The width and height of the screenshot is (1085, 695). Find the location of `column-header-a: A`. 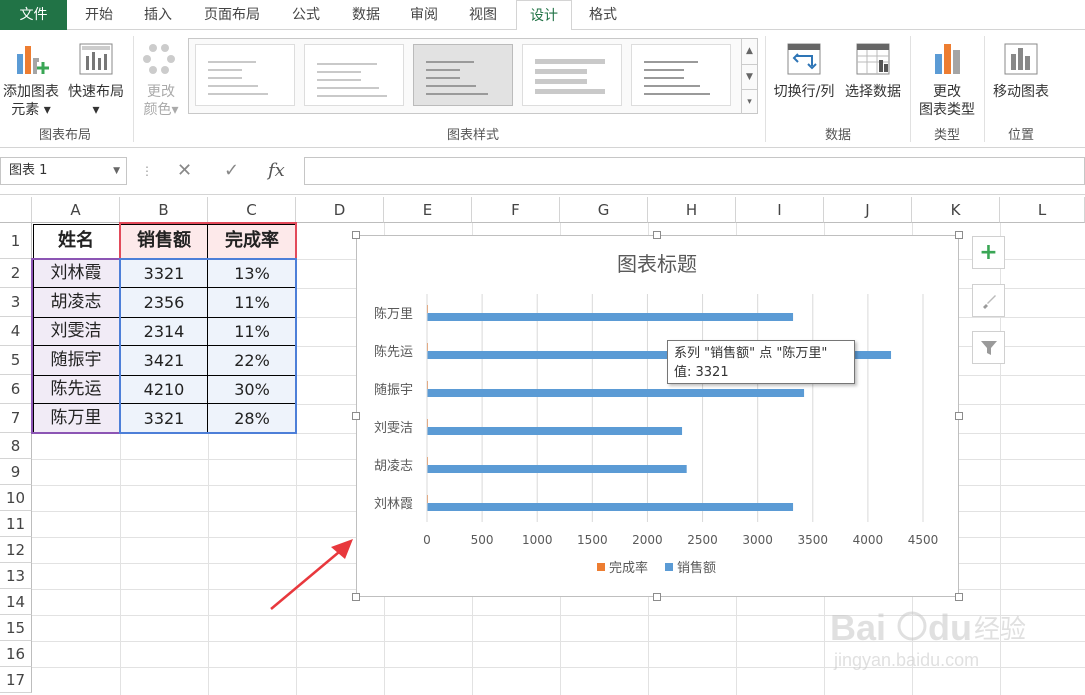

column-header-a: A is located at coordinates (76, 210).